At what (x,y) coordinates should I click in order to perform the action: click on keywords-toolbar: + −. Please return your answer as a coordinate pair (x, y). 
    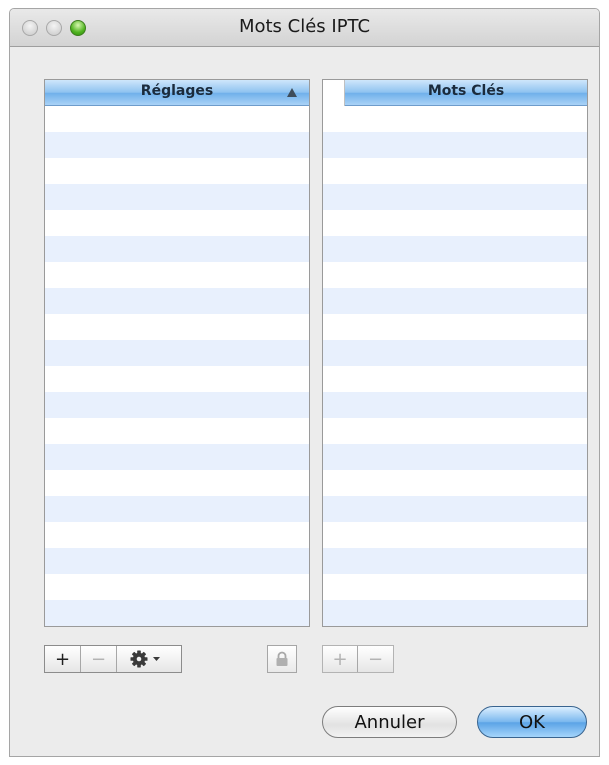
    Looking at the image, I should click on (358, 659).